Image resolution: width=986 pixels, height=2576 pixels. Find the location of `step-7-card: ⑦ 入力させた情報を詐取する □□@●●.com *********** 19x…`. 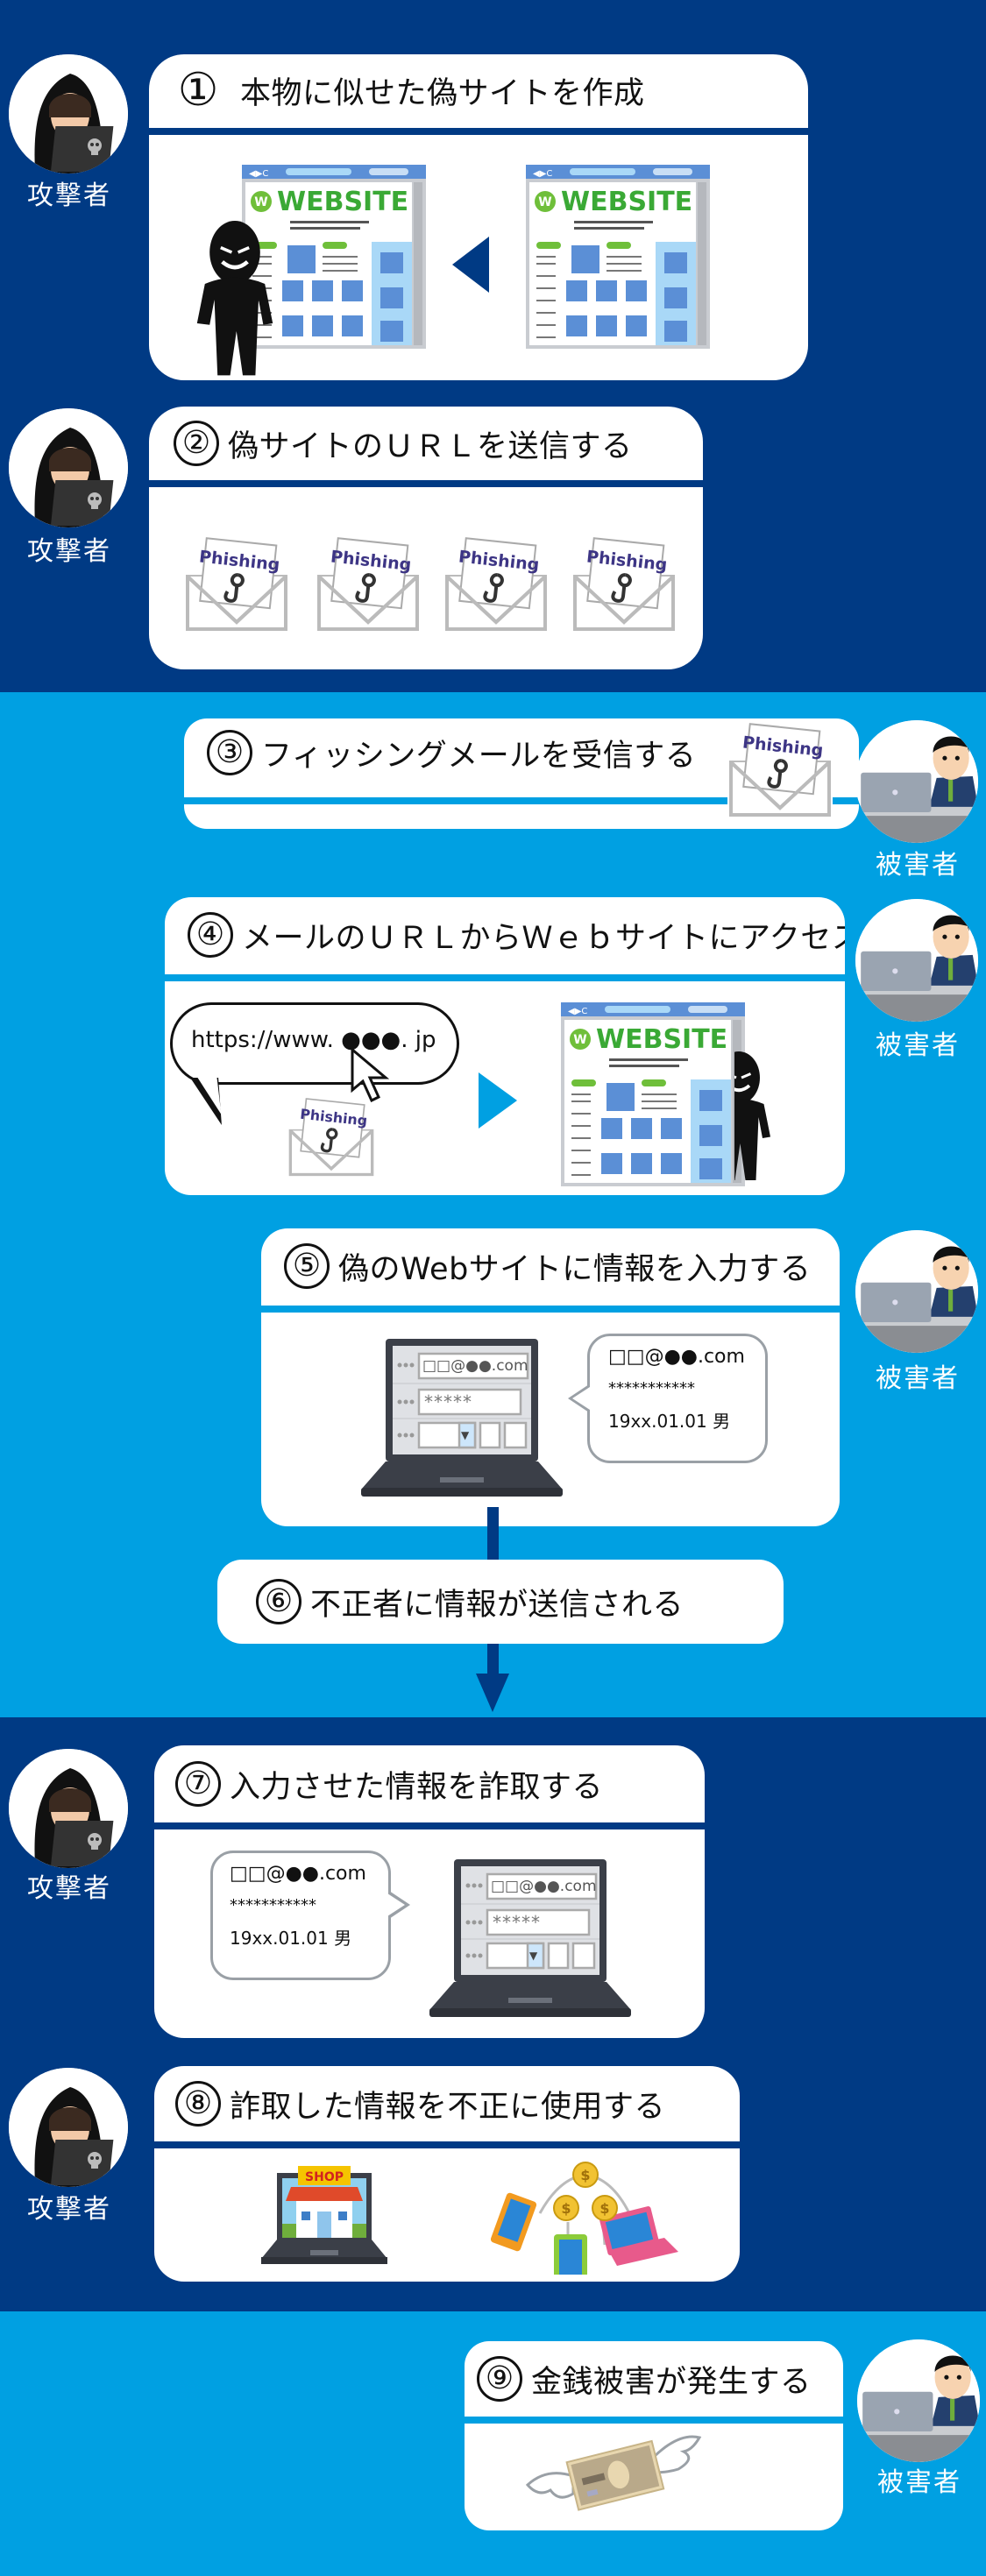

step-7-card: ⑦ 入力させた情報を詐取する □□@●●.com *********** 19x… is located at coordinates (429, 1891).